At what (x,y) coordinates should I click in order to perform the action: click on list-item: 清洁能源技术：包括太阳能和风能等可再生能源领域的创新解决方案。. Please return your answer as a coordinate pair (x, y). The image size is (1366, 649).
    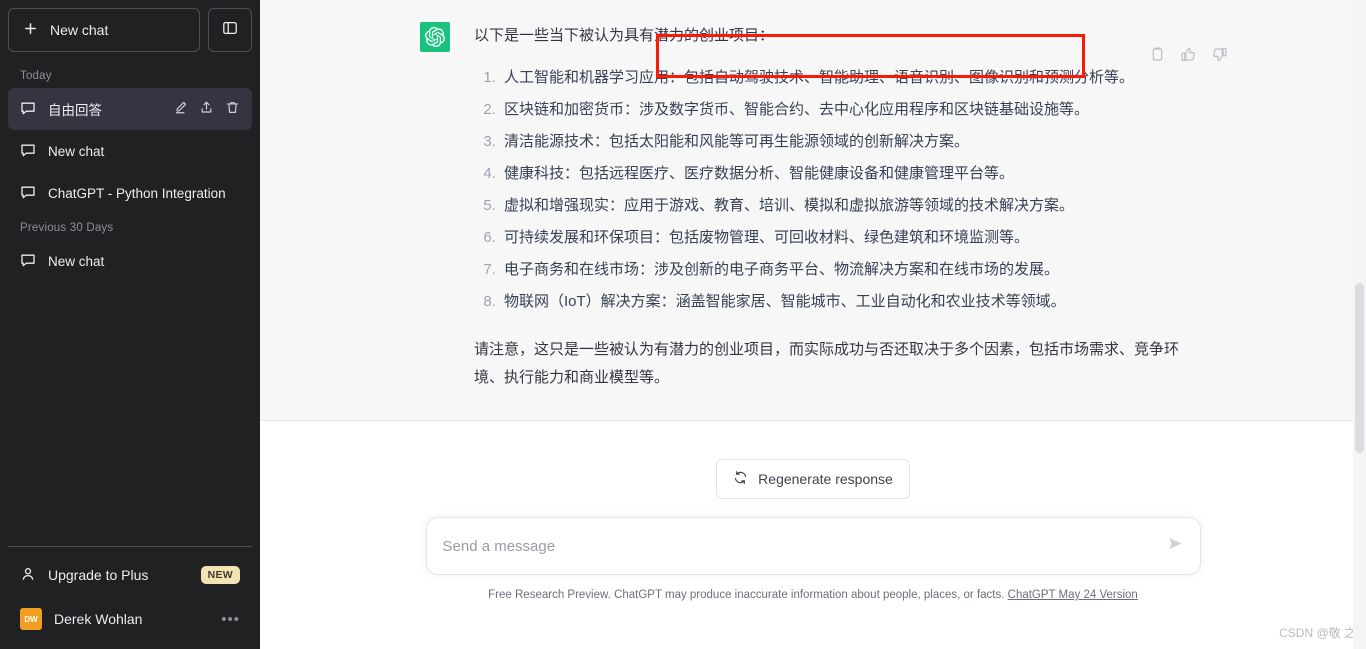
    Looking at the image, I should click on (840, 142).